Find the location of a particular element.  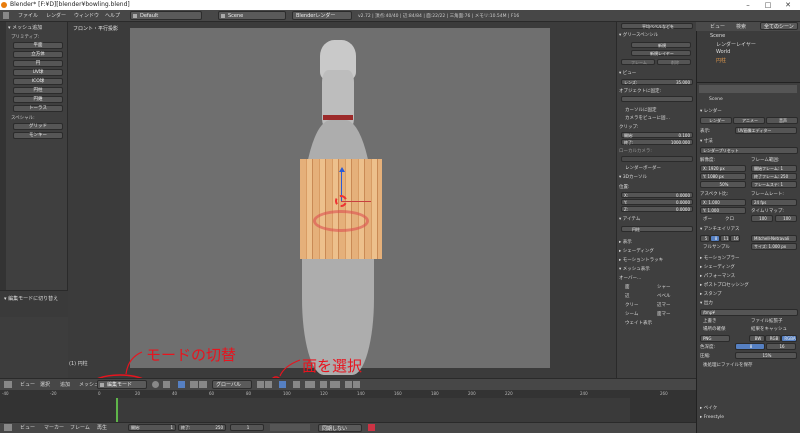

gp-frame-button: フレーム is located at coordinates (638, 62).